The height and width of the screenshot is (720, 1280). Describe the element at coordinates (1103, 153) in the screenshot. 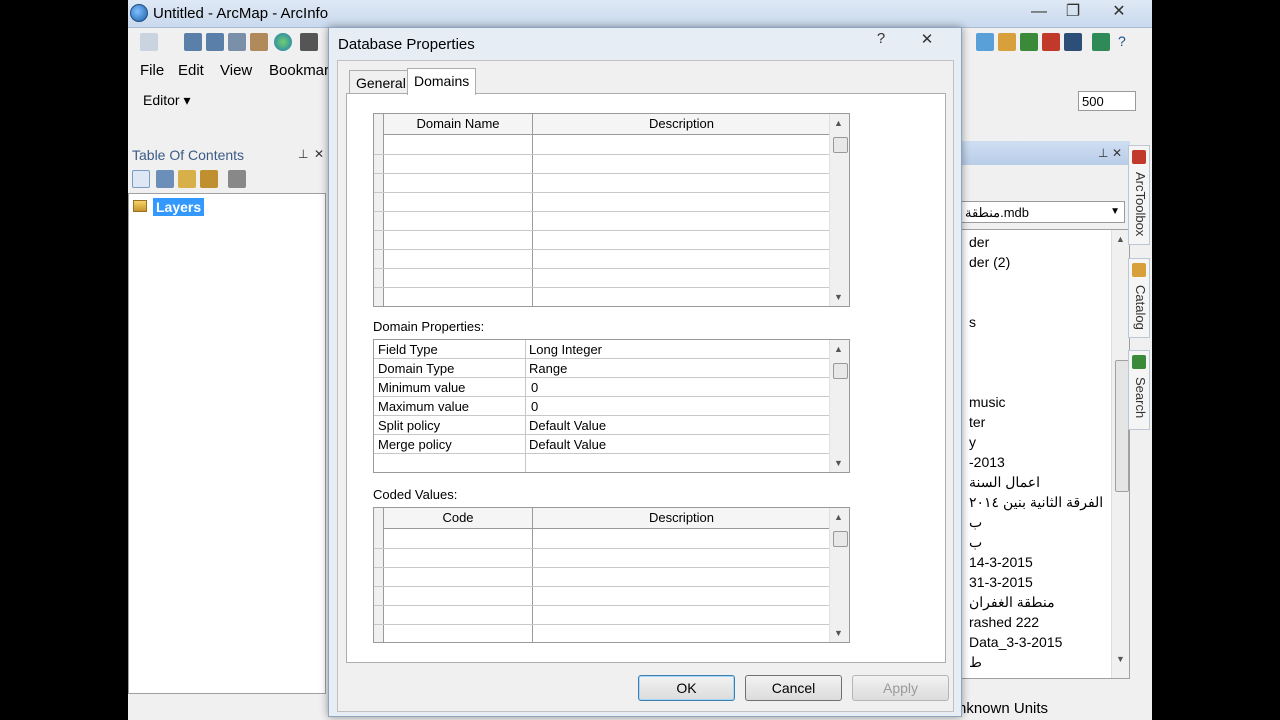

I see `catalog-pin-icon: ⊥` at that location.